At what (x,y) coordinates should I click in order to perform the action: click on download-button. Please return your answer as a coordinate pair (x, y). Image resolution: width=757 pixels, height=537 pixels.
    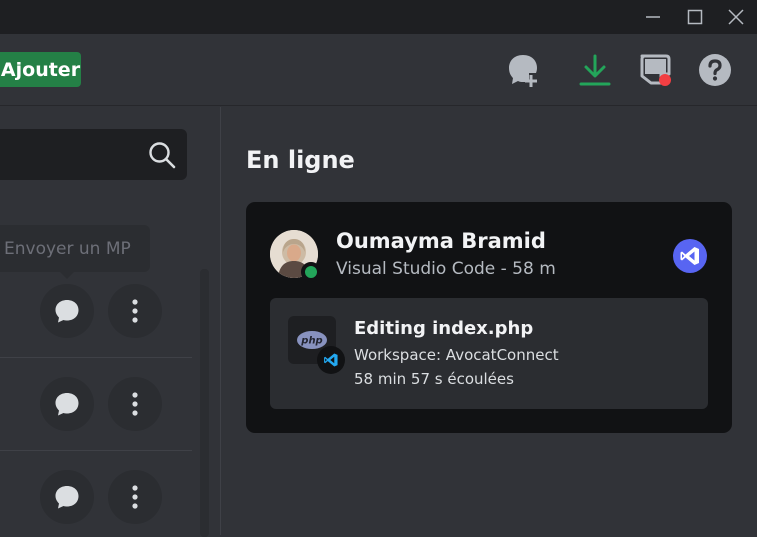
    Looking at the image, I should click on (595, 70).